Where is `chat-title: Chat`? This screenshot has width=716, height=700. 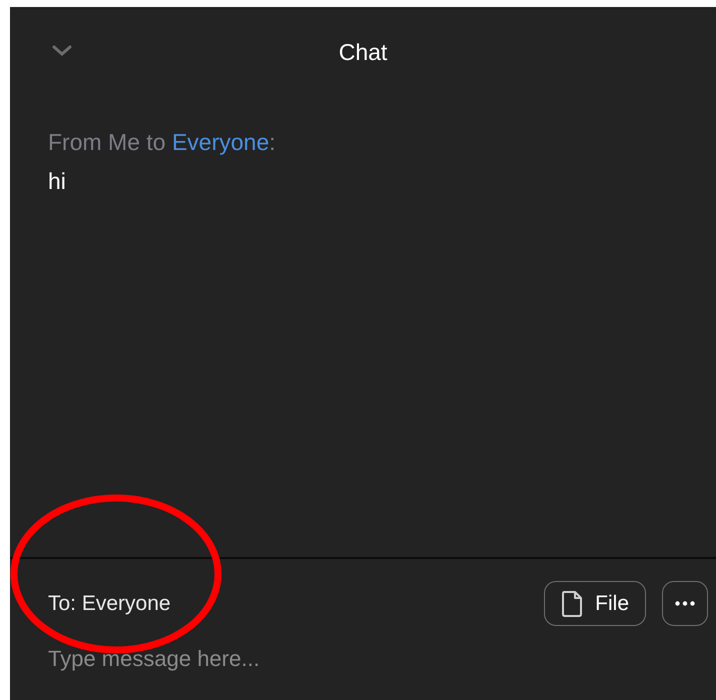
chat-title: Chat is located at coordinates (363, 52).